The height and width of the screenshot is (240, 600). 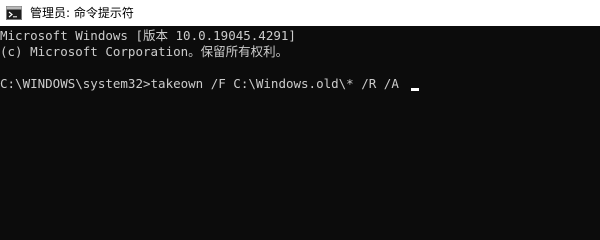 I want to click on text-cursor, so click(x=414, y=89).